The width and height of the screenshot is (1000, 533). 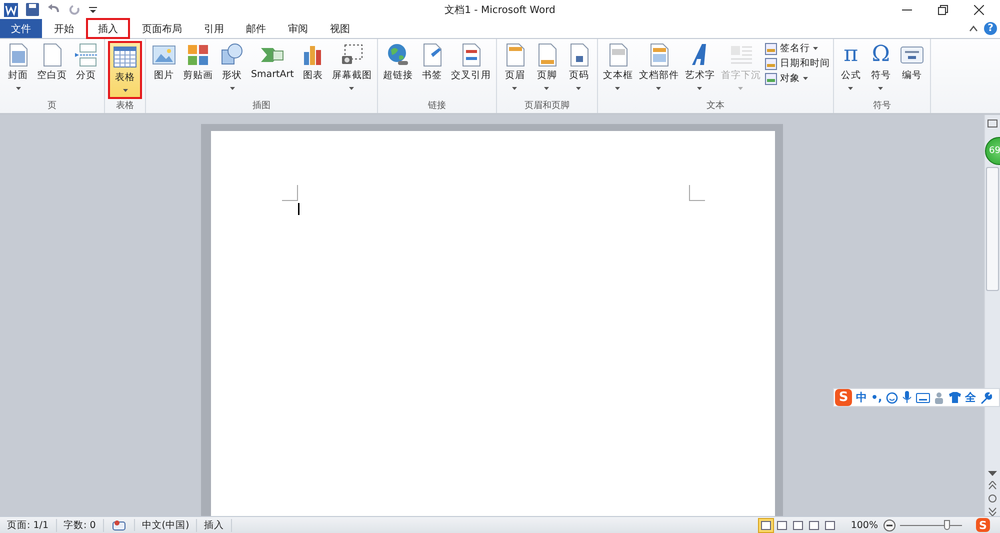 What do you see at coordinates (923, 397) in the screenshot?
I see `keyboard-icon` at bounding box center [923, 397].